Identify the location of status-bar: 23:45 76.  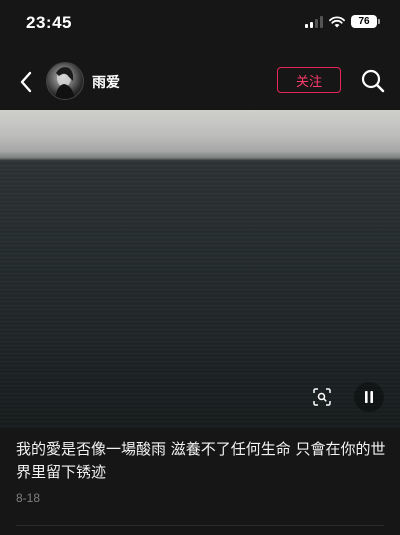
(200, 25).